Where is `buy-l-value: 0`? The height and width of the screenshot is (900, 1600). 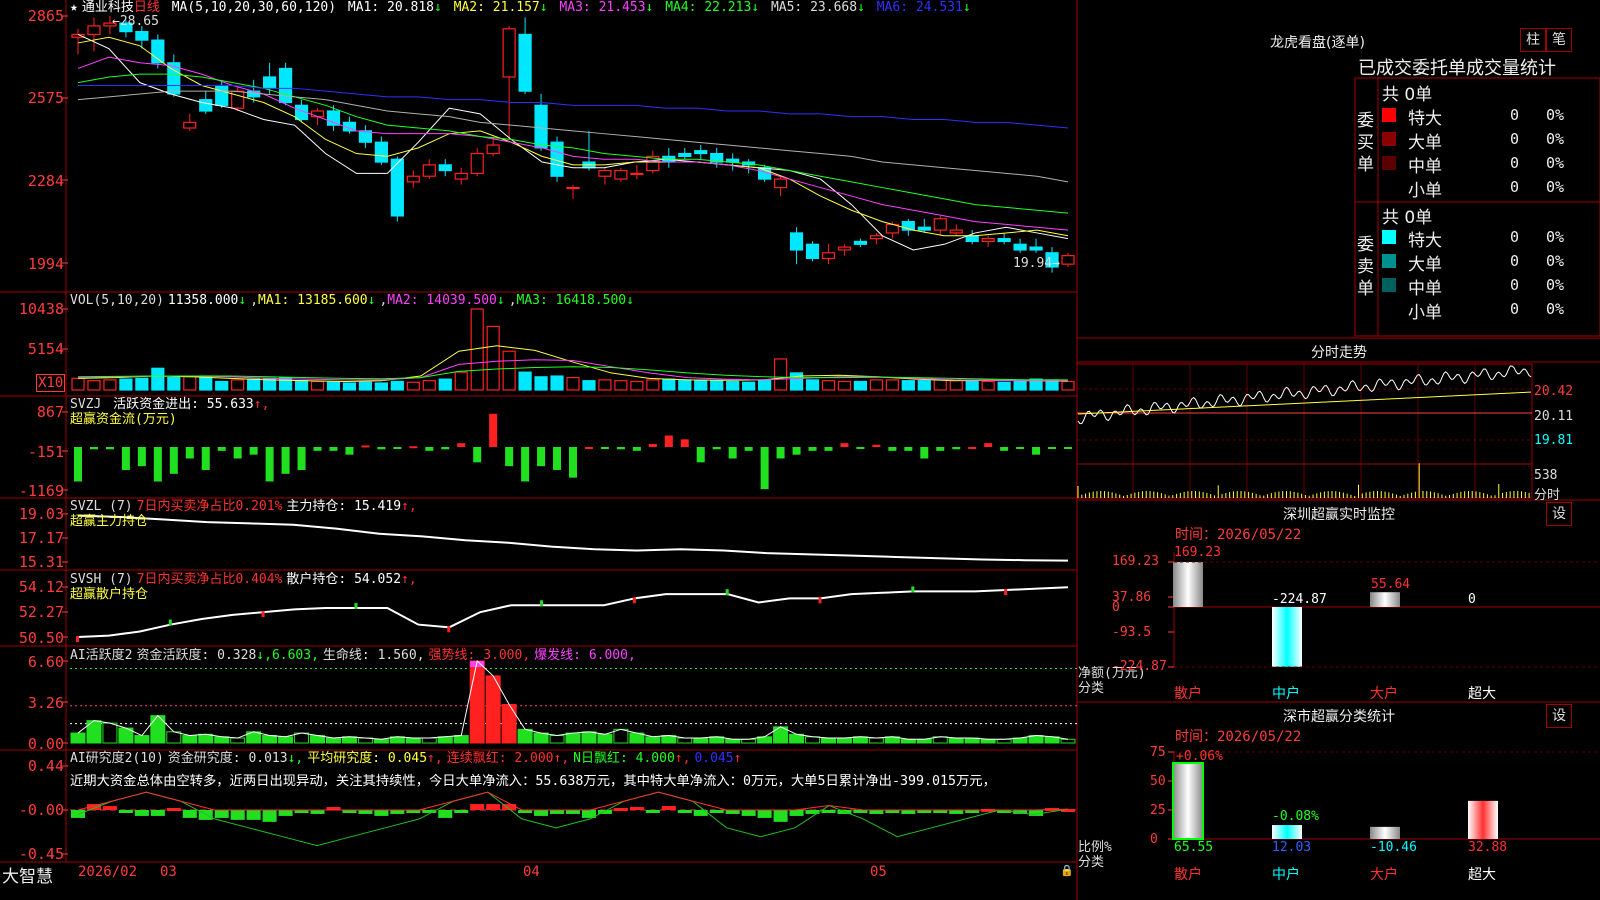 buy-l-value: 0 is located at coordinates (1515, 139).